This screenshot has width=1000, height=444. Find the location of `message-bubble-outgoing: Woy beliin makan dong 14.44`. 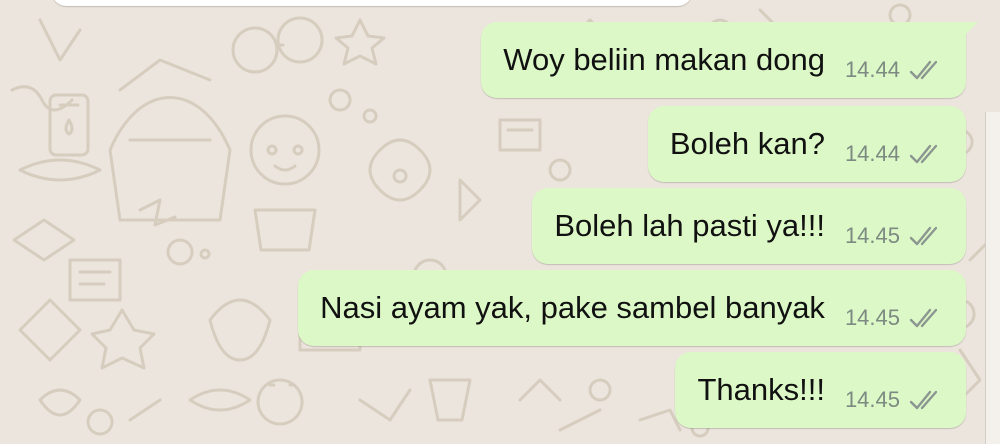

message-bubble-outgoing: Woy beliin makan dong 14.44 is located at coordinates (729, 60).